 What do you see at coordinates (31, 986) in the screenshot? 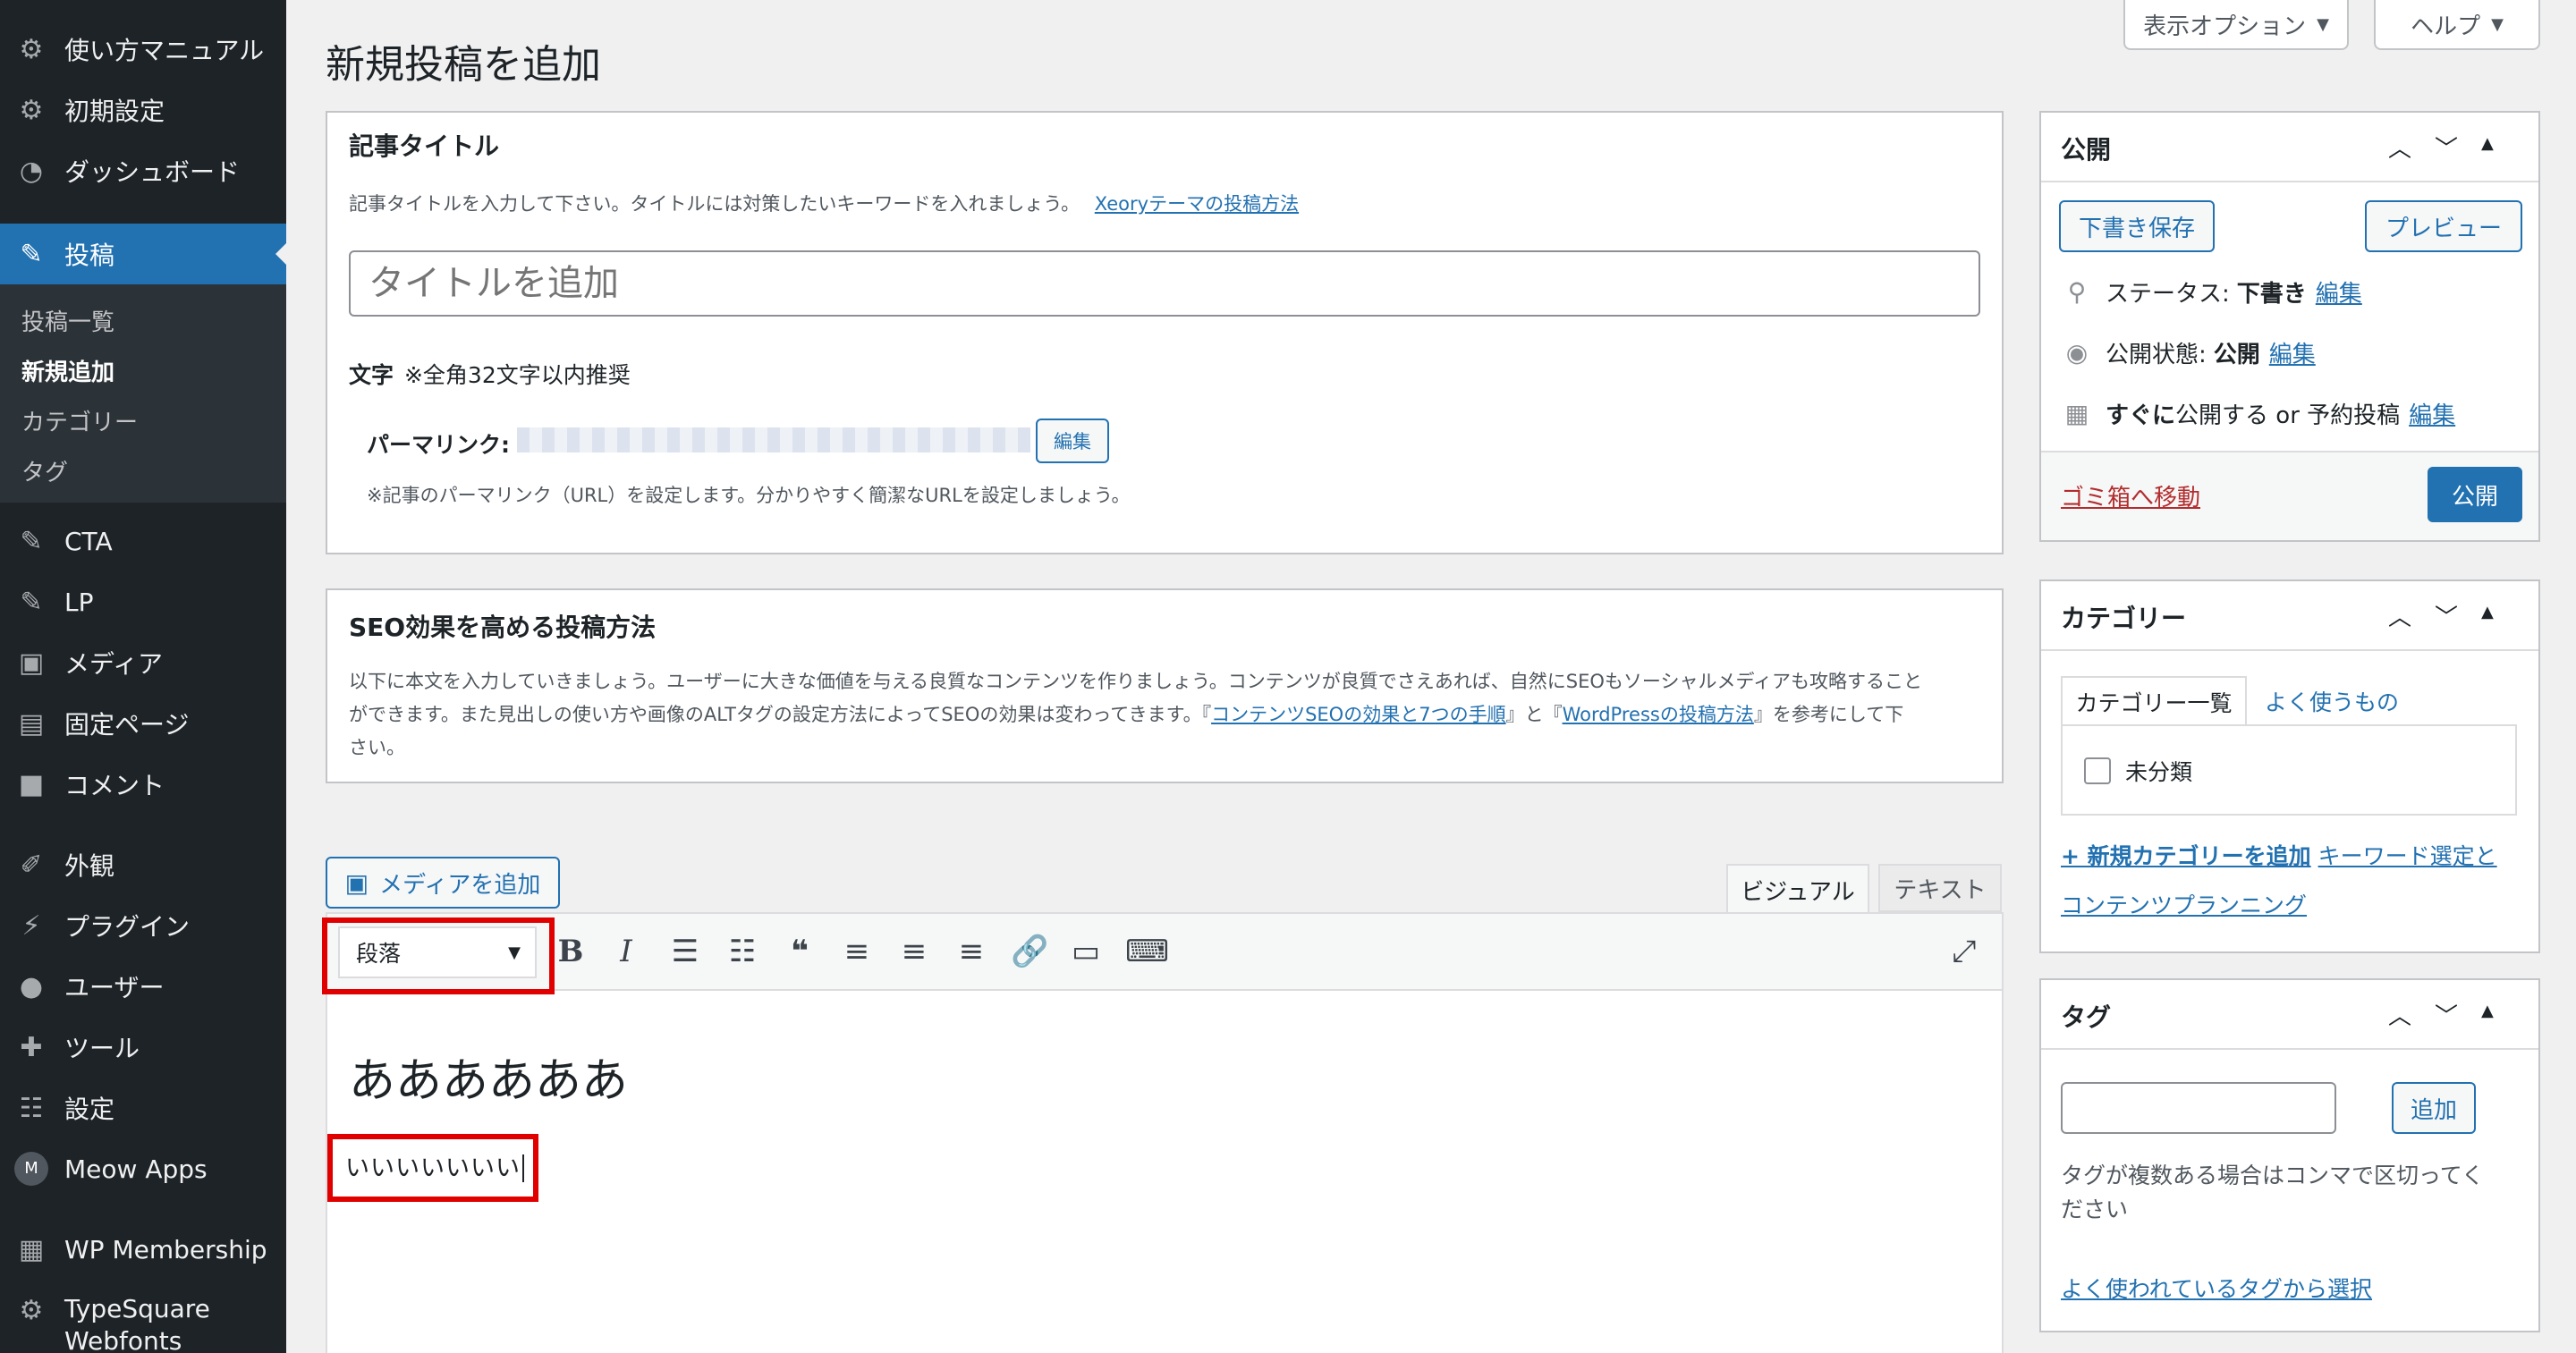
I see `user-icon: ●` at bounding box center [31, 986].